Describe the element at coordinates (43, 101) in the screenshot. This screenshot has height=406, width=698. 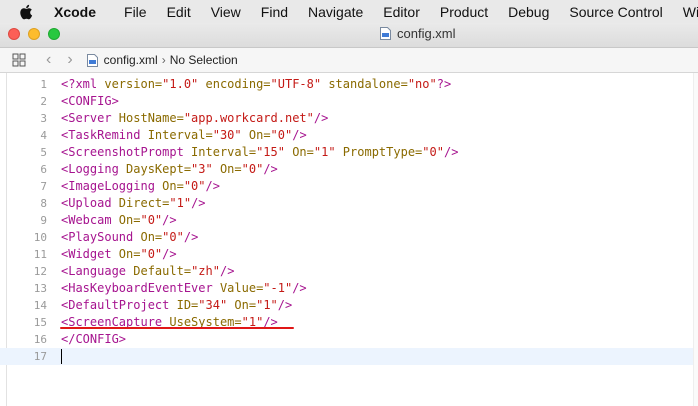
I see `line-number: 2` at that location.